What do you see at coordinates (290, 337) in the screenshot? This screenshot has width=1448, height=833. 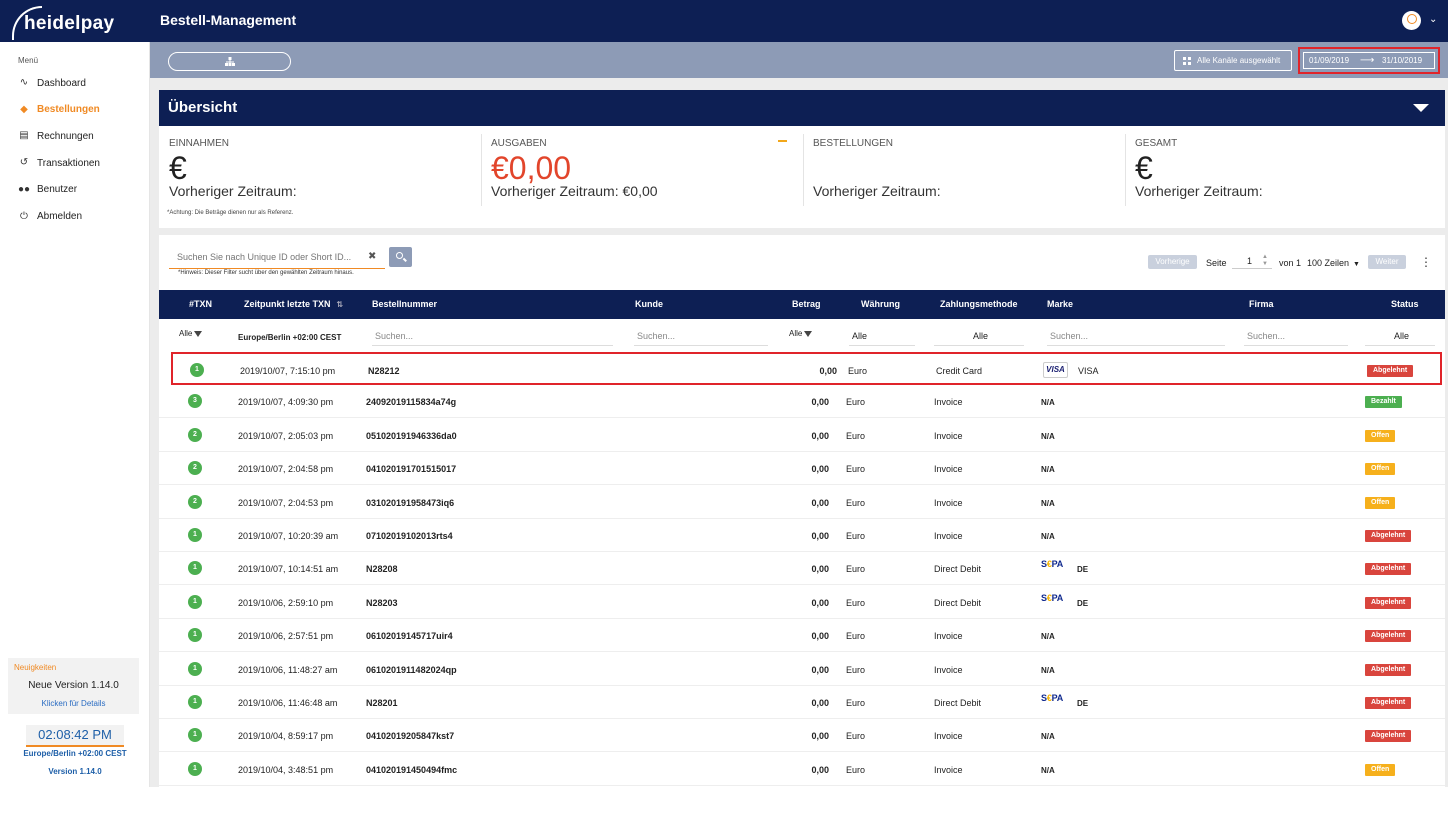 I see `timezone-filter: Europe/Berlin +02:00 CEST` at bounding box center [290, 337].